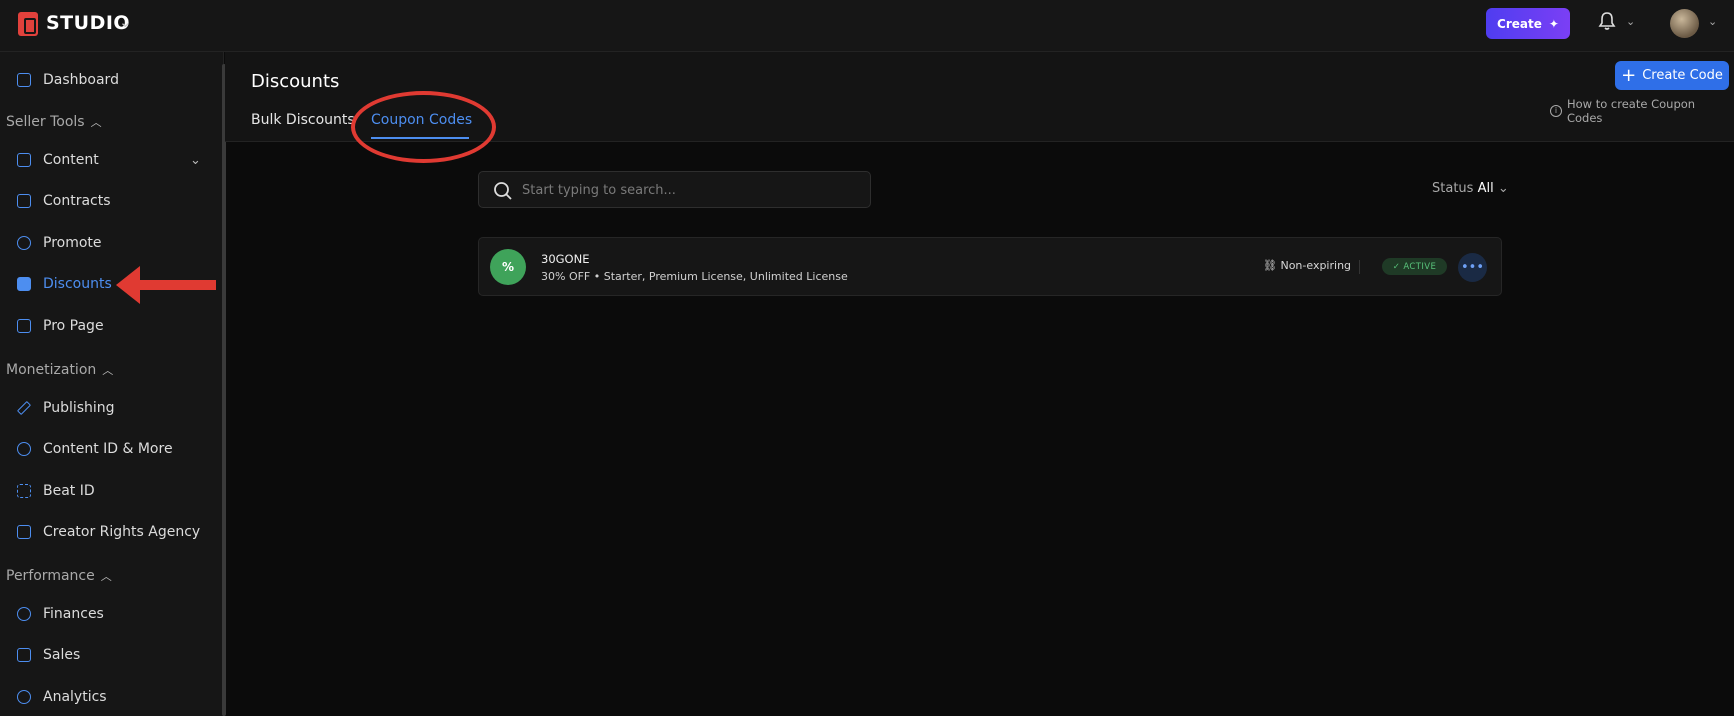 The image size is (1734, 716). I want to click on ellipsis-icon: •••, so click(1472, 267).